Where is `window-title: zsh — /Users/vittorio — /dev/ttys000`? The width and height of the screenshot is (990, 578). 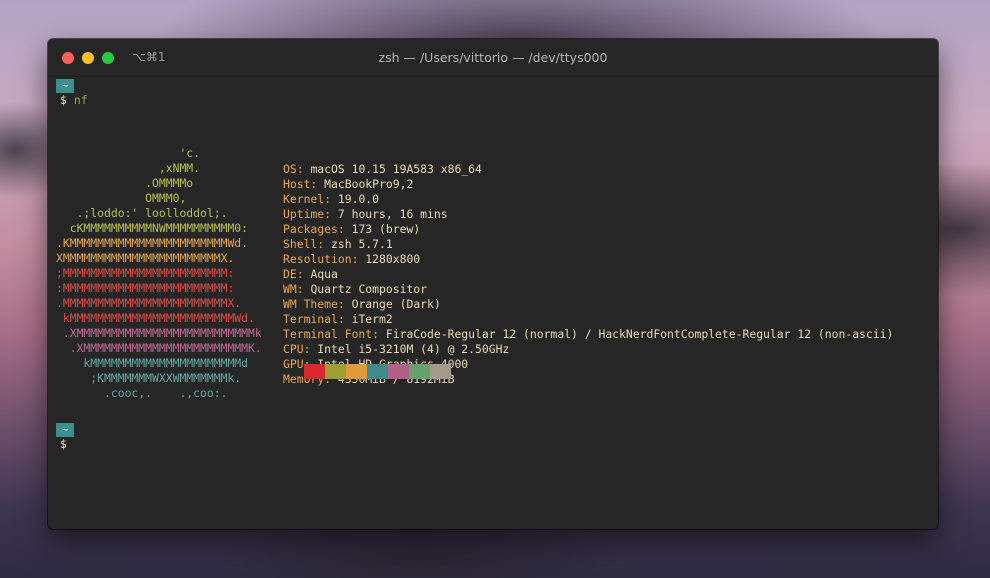
window-title: zsh — /Users/vittorio — /dev/ttys000 is located at coordinates (493, 57).